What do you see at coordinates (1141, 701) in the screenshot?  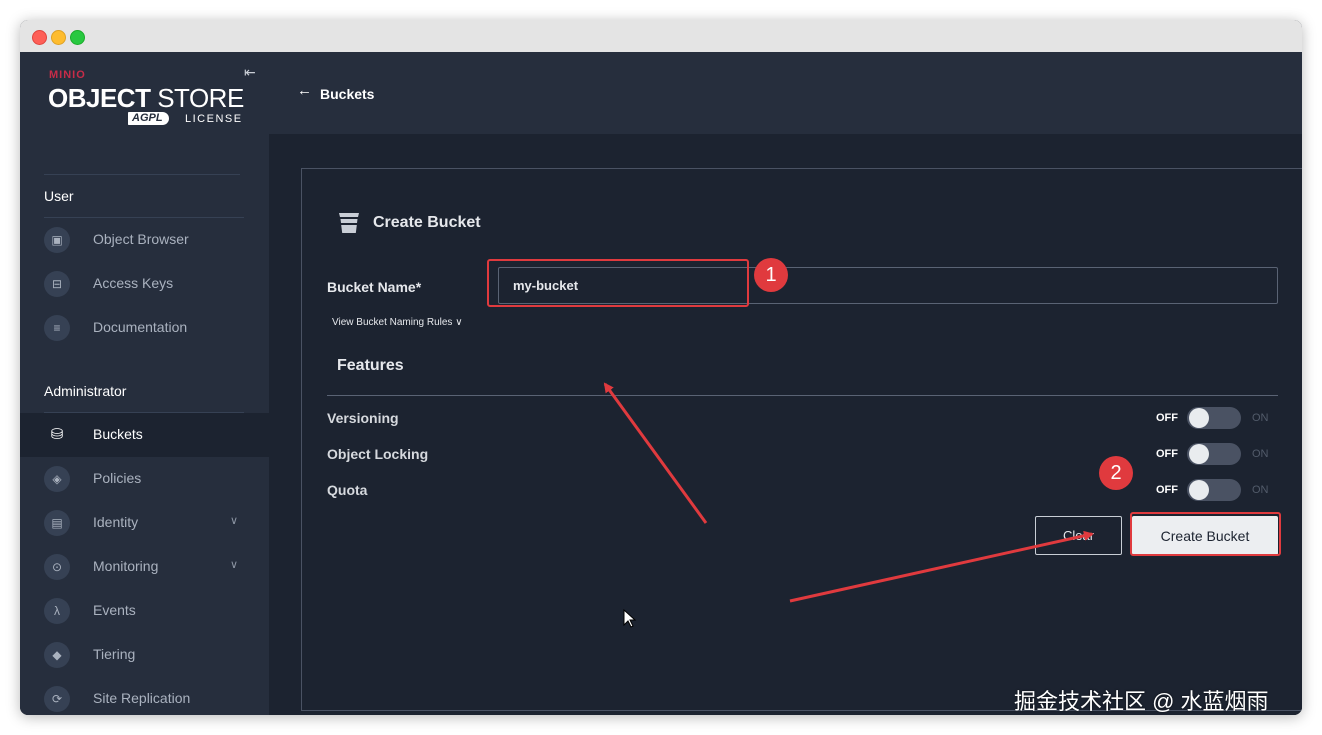 I see `watermark: 掘金技术社区 @ 水蓝烟雨` at bounding box center [1141, 701].